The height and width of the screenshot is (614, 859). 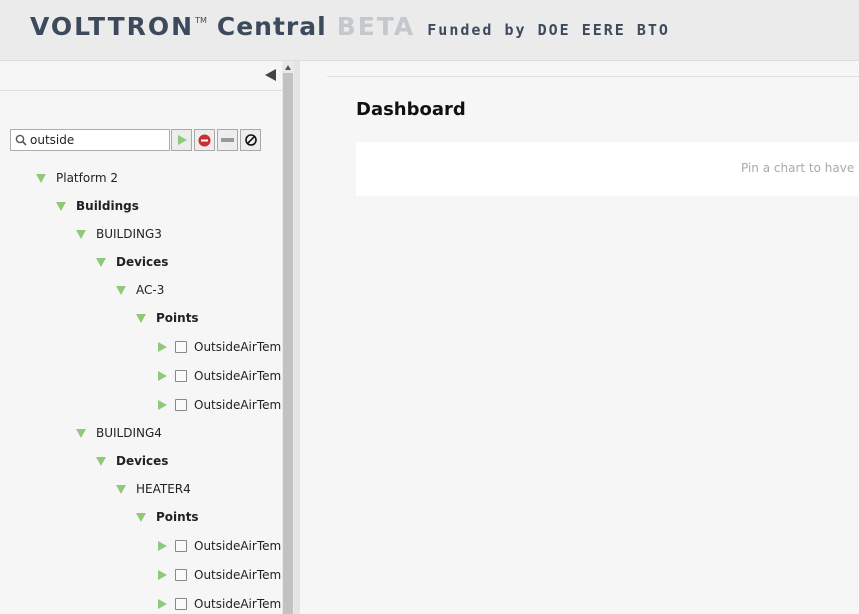 I want to click on tree-node-platform: Platform 2, so click(x=77, y=178).